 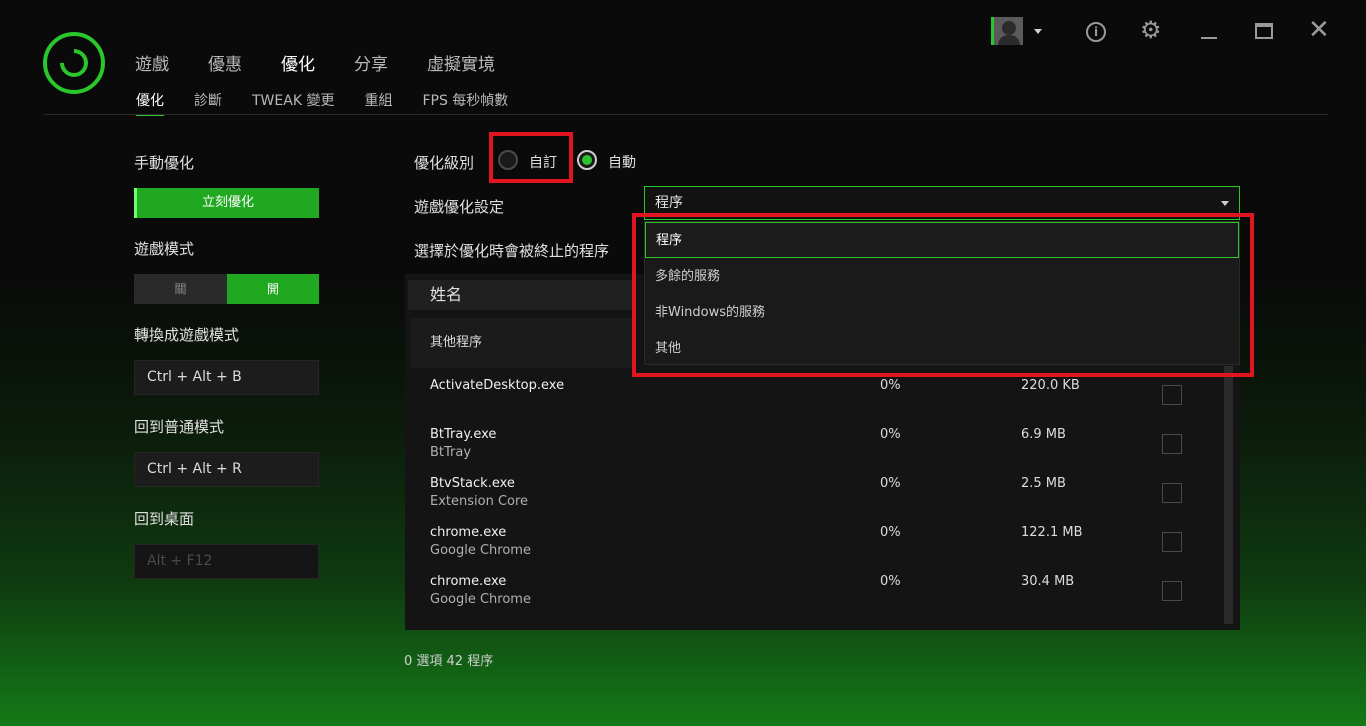 I want to click on table-row: ActivateDesktop.exe, so click(x=497, y=385).